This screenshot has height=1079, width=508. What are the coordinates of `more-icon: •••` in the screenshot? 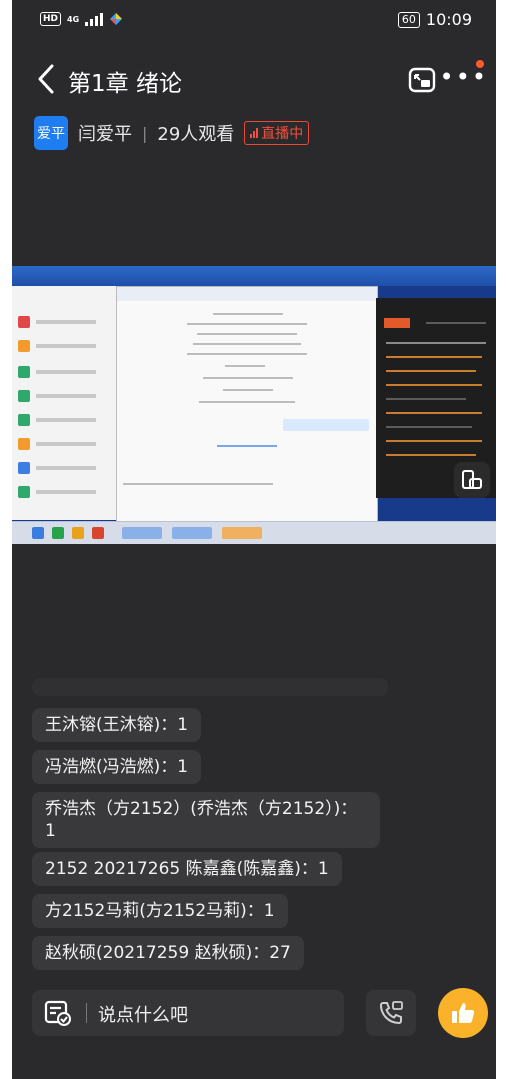 It's located at (464, 77).